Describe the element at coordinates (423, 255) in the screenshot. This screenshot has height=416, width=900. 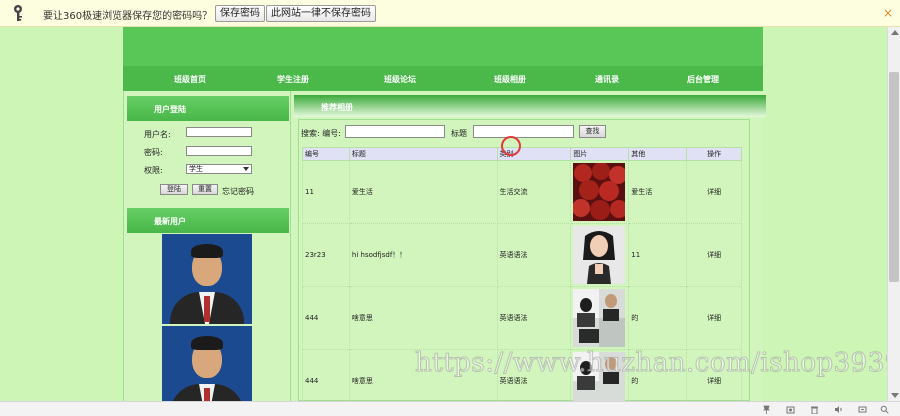
I see `row-title: hi hsodfjsdf！！` at that location.